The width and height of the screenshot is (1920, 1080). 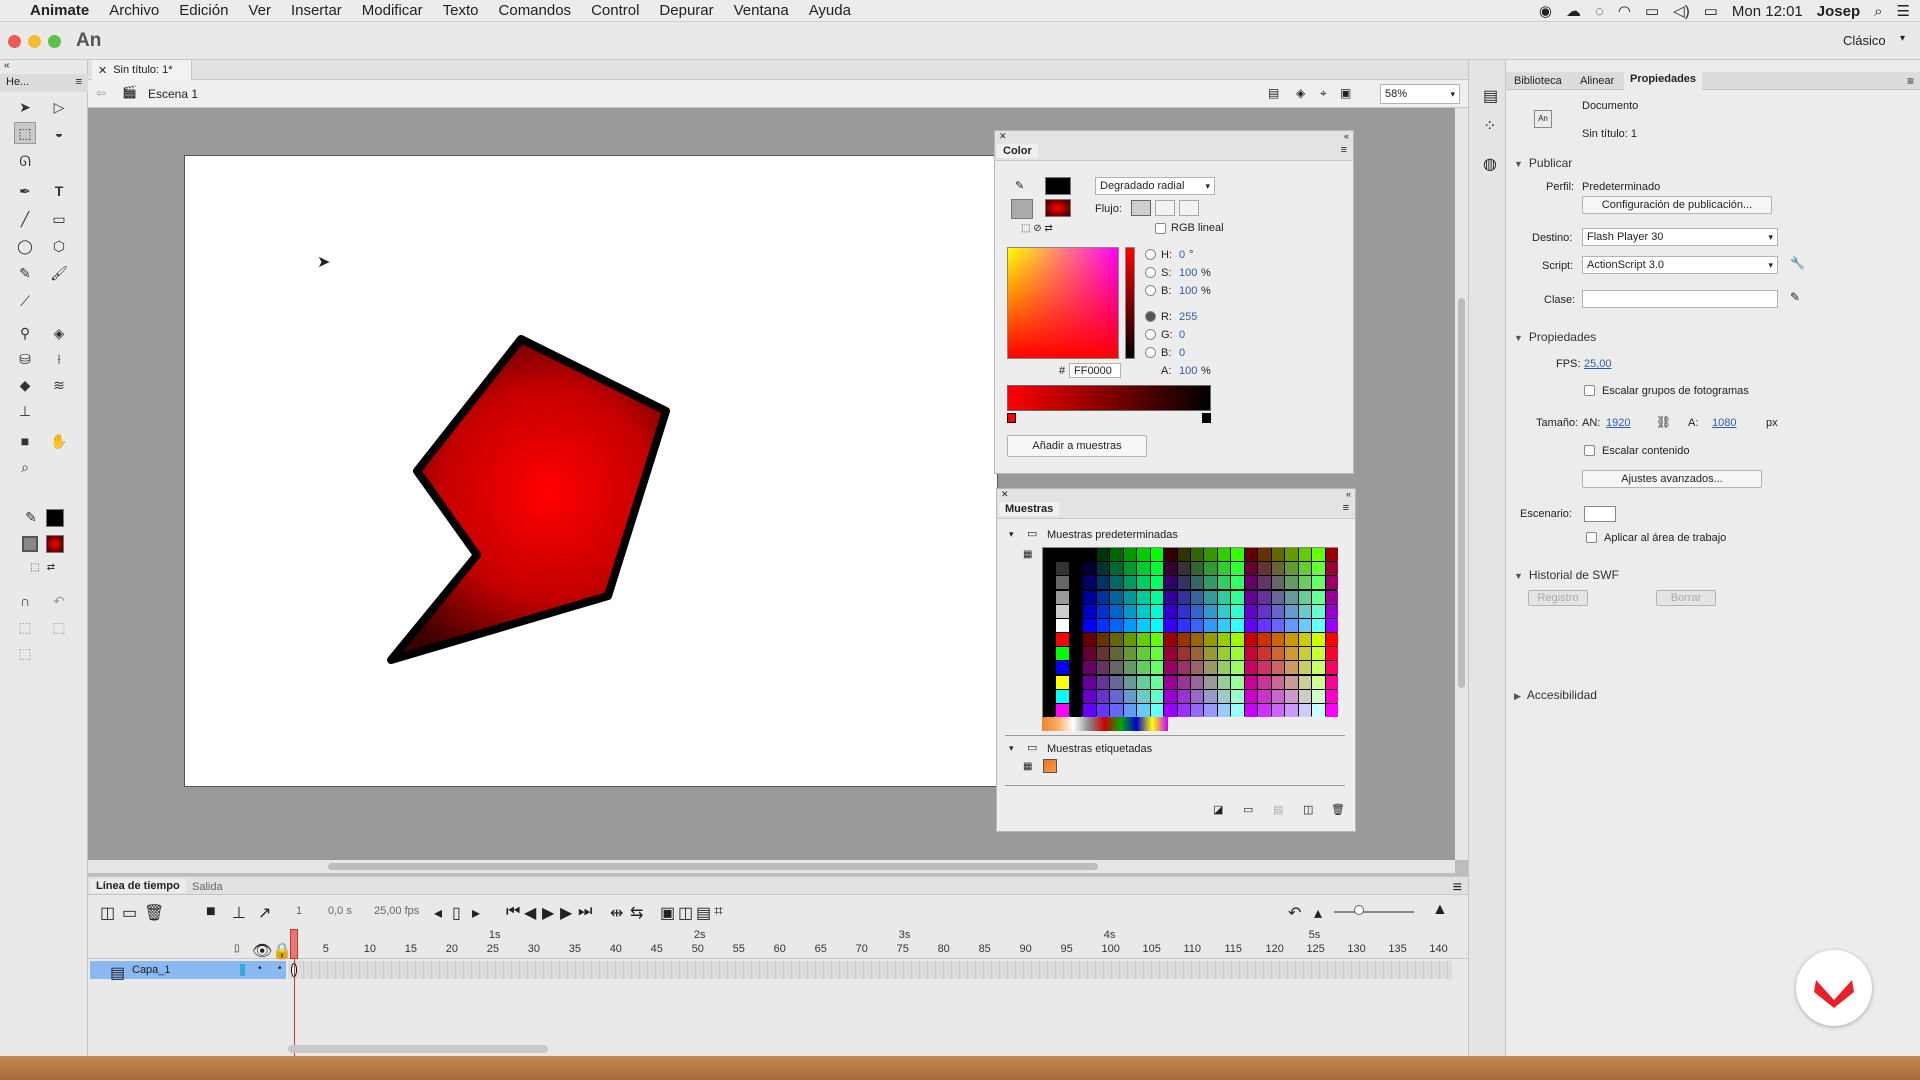 I want to click on color-picker-field, so click(x=1063, y=303).